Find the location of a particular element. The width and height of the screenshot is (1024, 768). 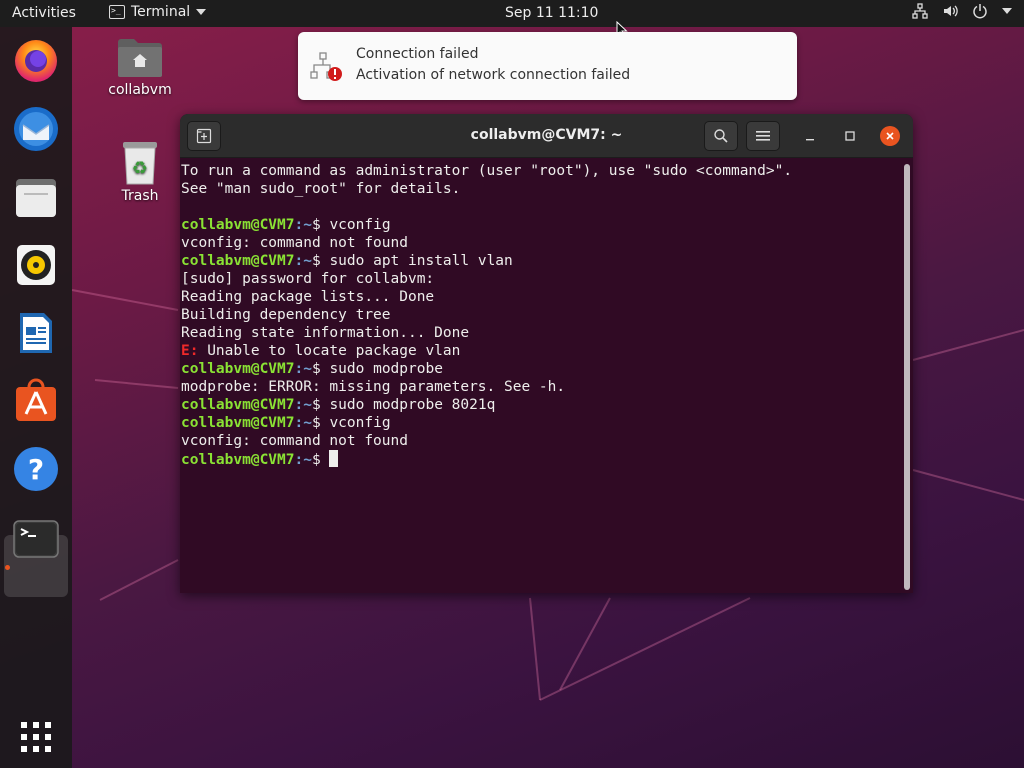

clock: Sep 11 11:10 is located at coordinates (551, 13).